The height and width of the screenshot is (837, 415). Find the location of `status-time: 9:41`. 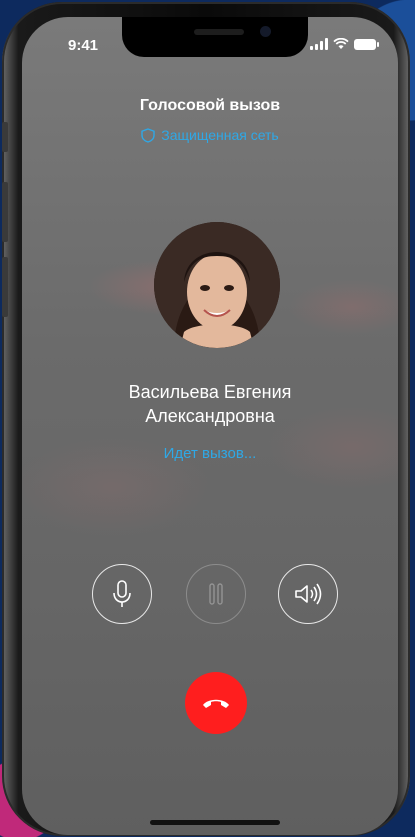

status-time: 9:41 is located at coordinates (83, 45).